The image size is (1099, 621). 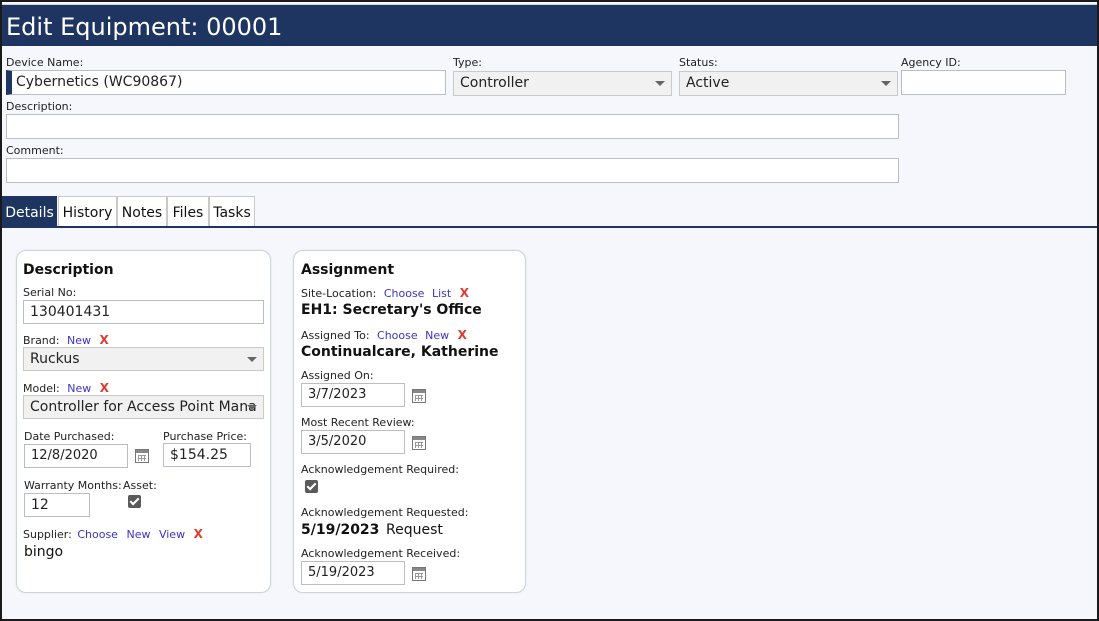 I want to click on site-remove-icon: X, so click(x=464, y=293).